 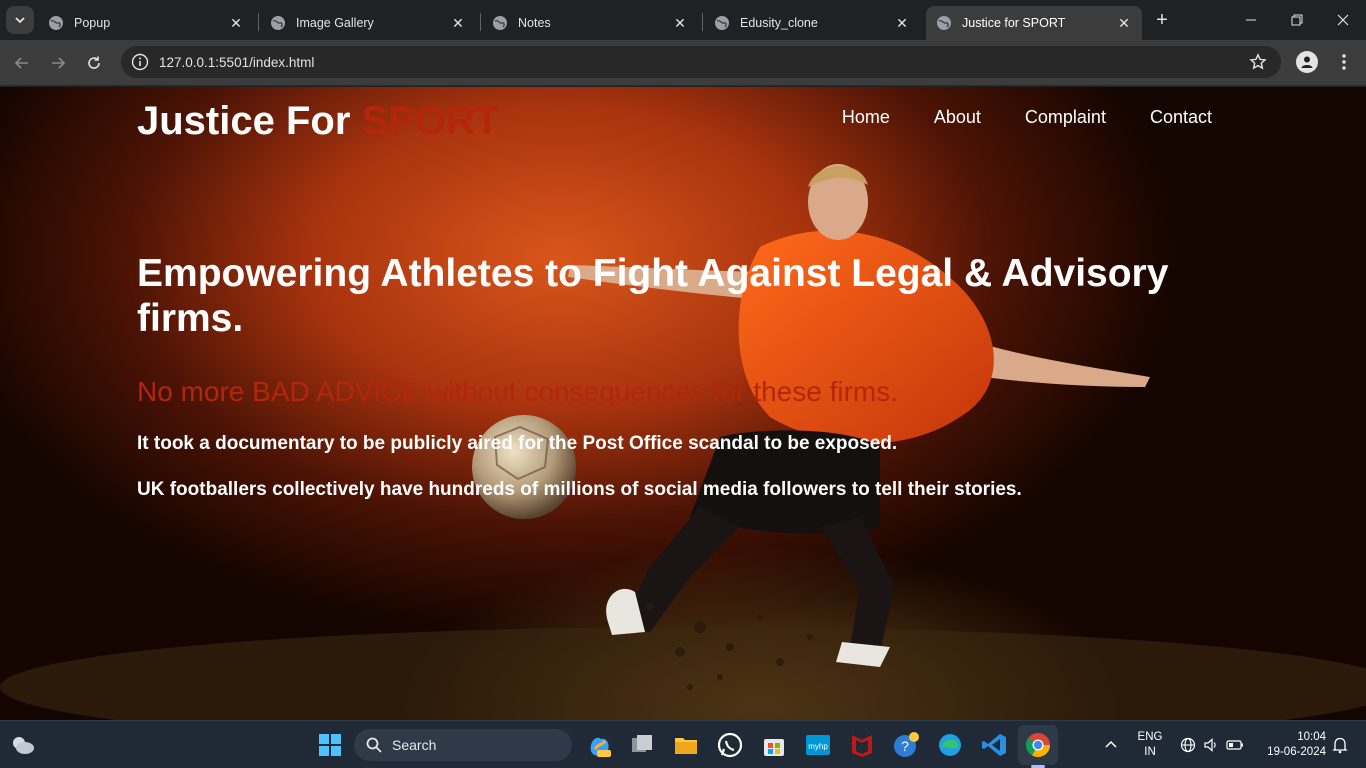 What do you see at coordinates (950, 745) in the screenshot?
I see `edge-icon` at bounding box center [950, 745].